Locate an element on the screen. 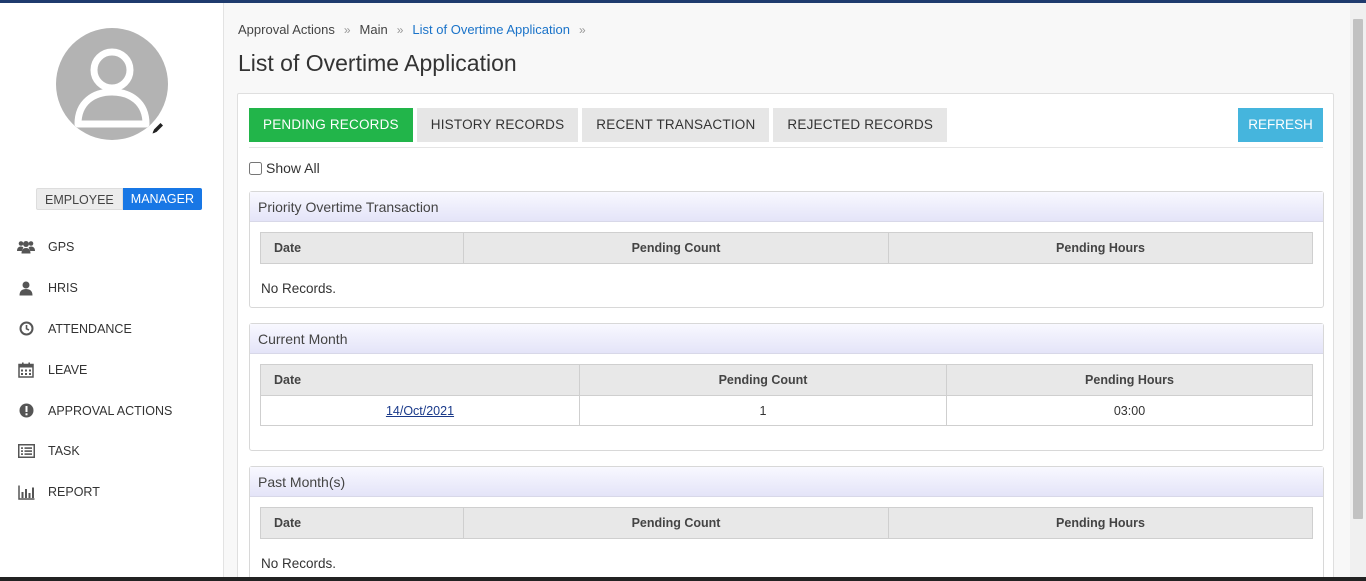 The width and height of the screenshot is (1366, 581). list-icon is located at coordinates (26, 451).